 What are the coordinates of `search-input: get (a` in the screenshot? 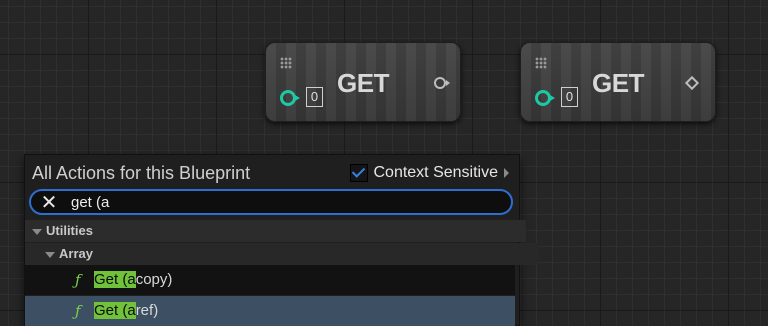 It's located at (90, 203).